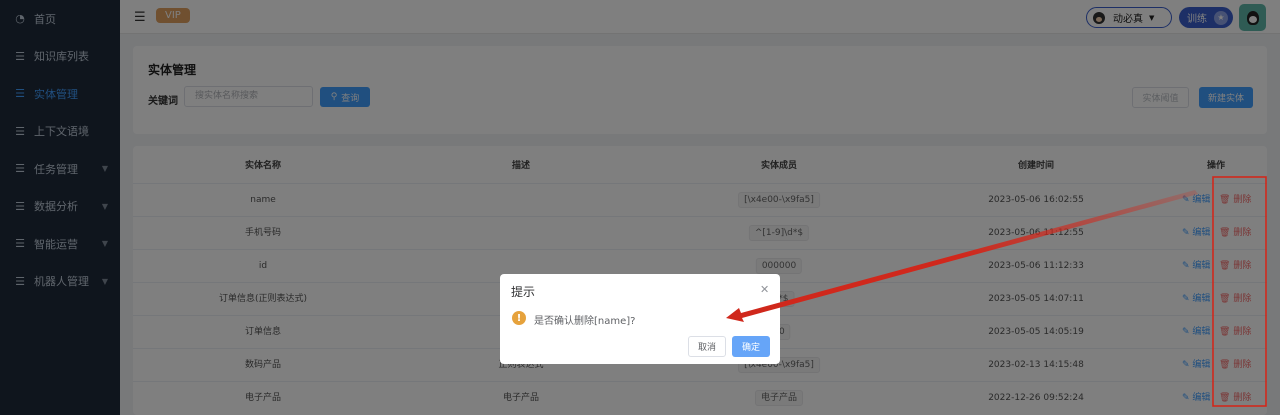  I want to click on warning-icon: !, so click(519, 318).